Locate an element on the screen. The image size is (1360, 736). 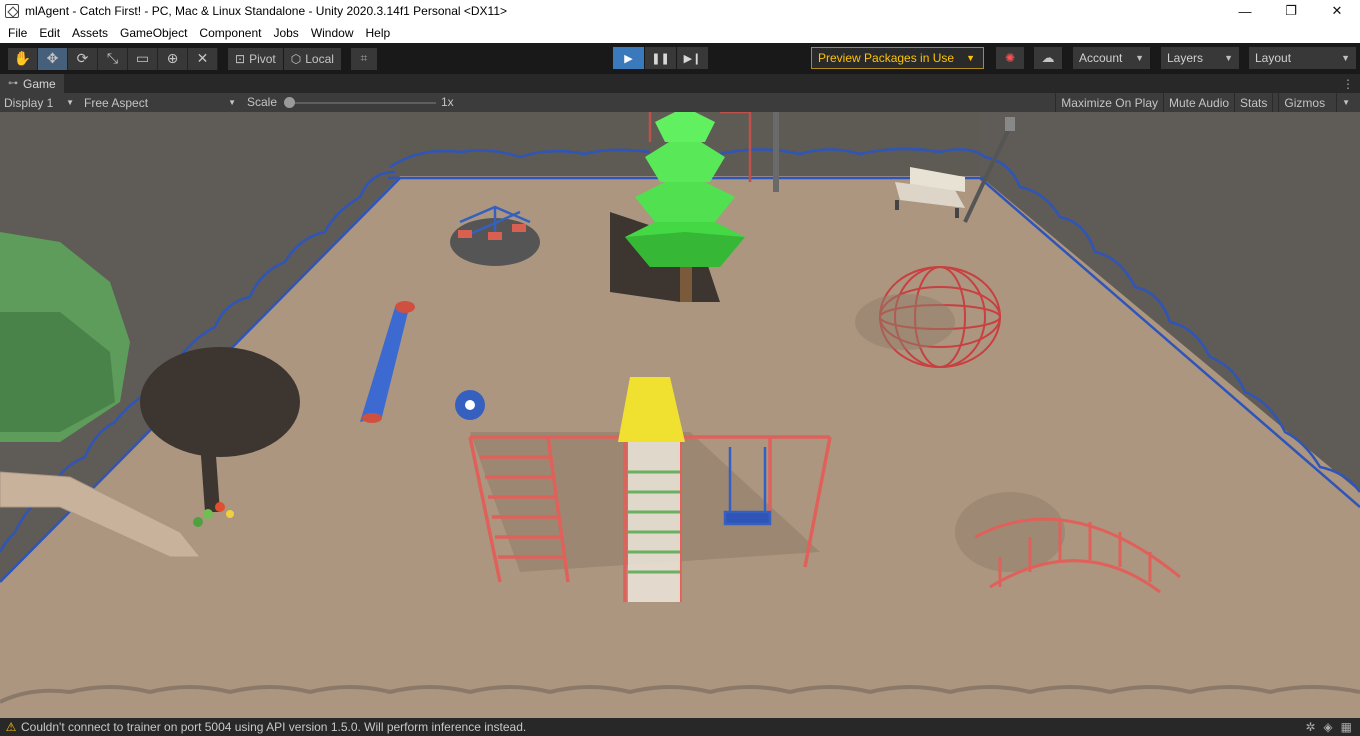
pivot-label: Pivot is located at coordinates (262, 58).